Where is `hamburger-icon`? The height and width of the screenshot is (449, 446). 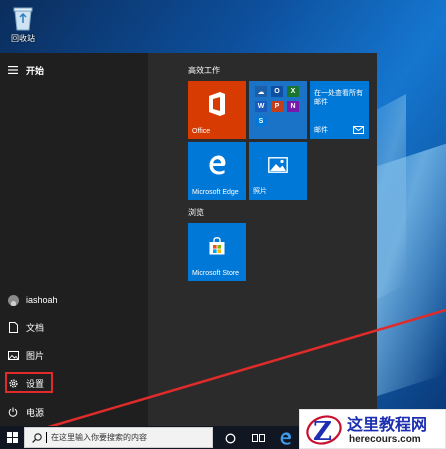 hamburger-icon is located at coordinates (13, 70).